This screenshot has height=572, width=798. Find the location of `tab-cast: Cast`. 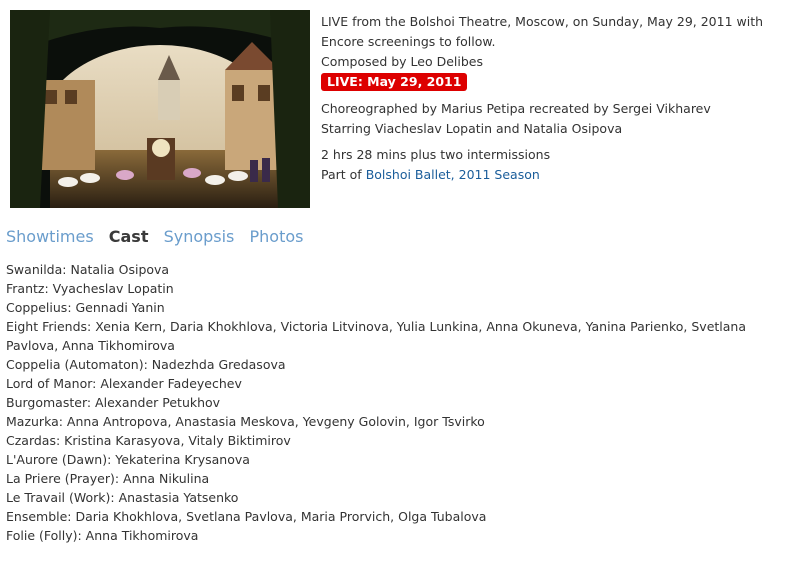

tab-cast: Cast is located at coordinates (129, 236).